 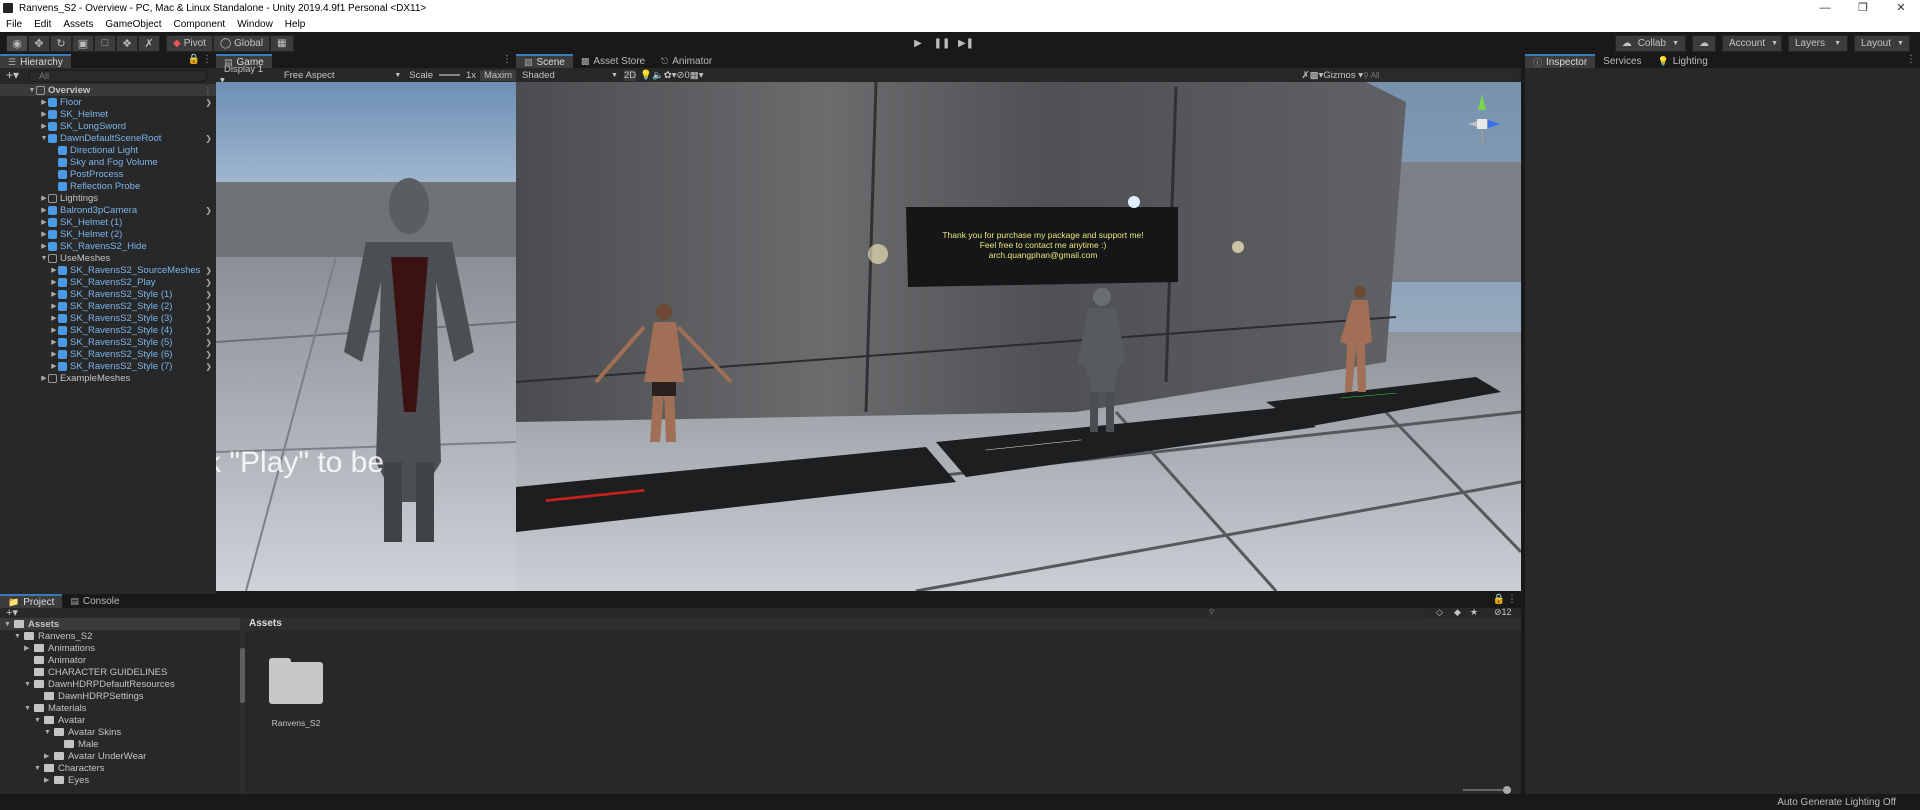 I want to click on hierarchy-item: ▶ SK_RavensS2_Style (6) ❯, so click(x=108, y=354).